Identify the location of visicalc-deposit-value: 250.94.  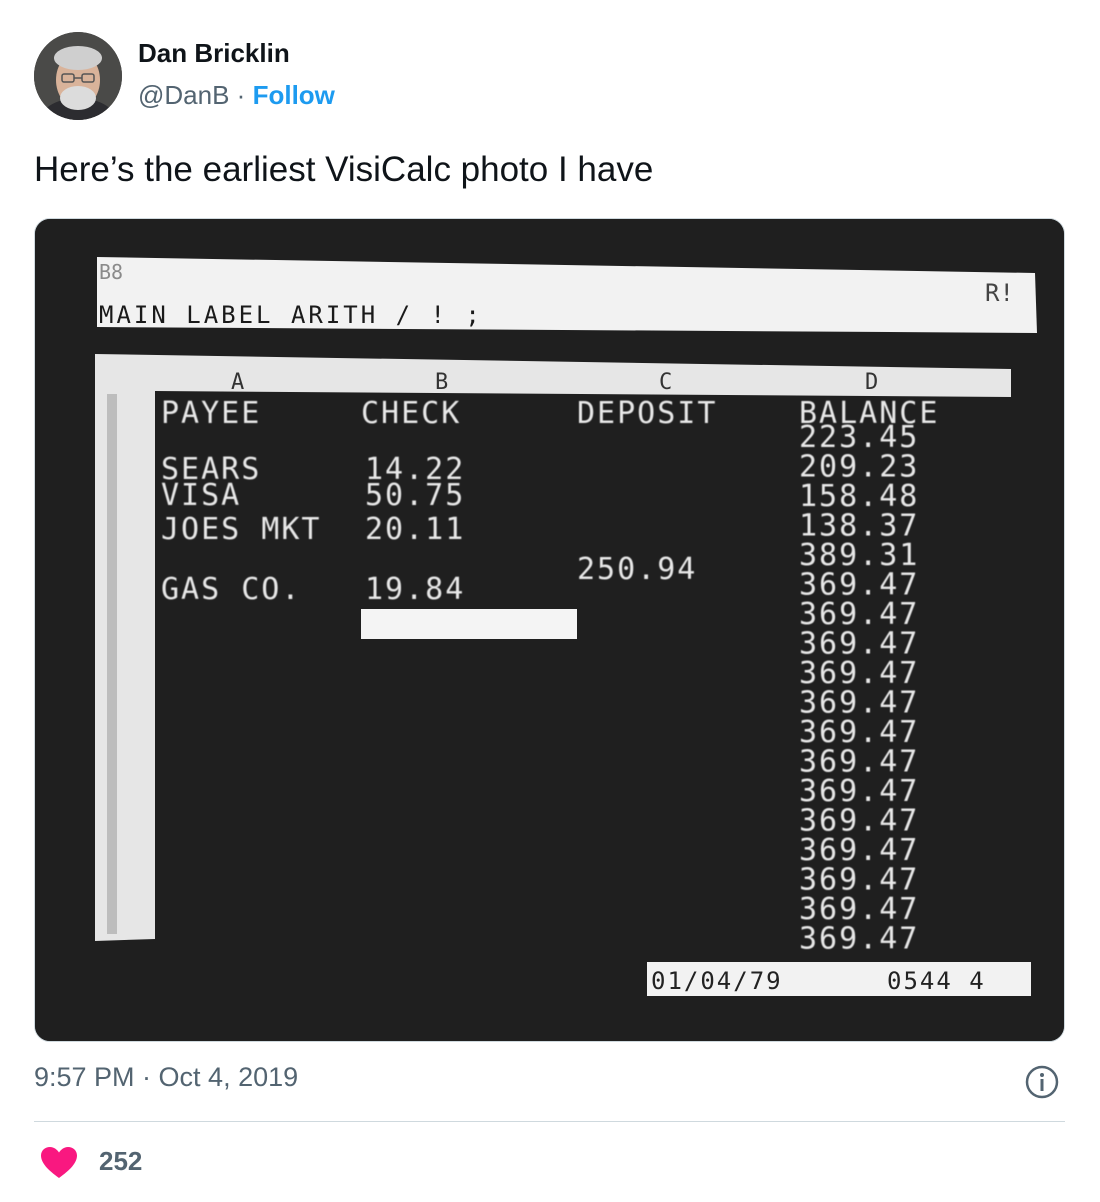
(637, 569).